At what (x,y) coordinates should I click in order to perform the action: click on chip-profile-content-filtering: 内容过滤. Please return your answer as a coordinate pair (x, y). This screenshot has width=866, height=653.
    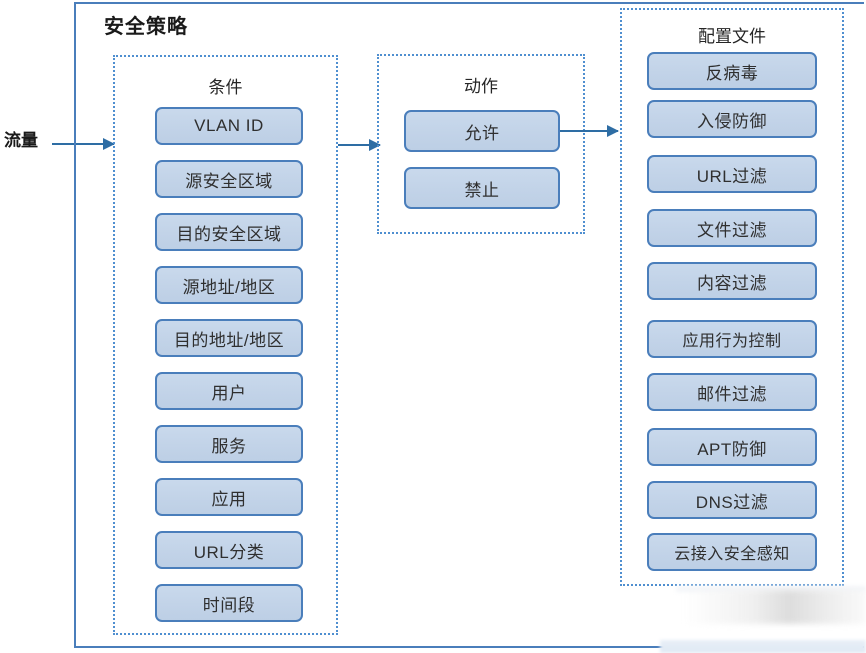
    Looking at the image, I should click on (732, 281).